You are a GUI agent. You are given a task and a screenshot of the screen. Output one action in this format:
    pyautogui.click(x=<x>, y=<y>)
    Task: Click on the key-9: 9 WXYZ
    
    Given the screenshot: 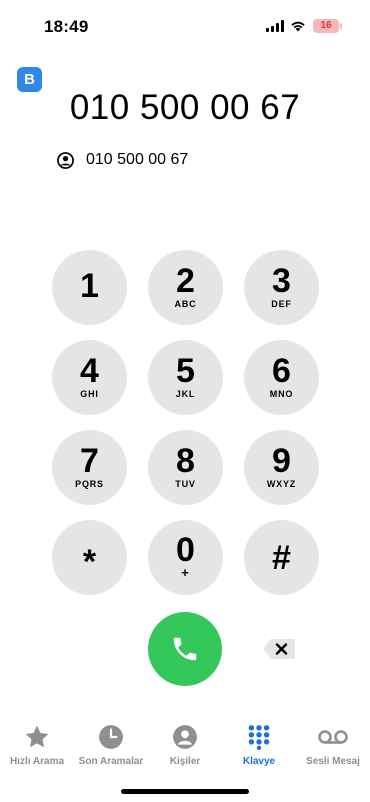 What is the action you would take?
    pyautogui.click(x=281, y=467)
    